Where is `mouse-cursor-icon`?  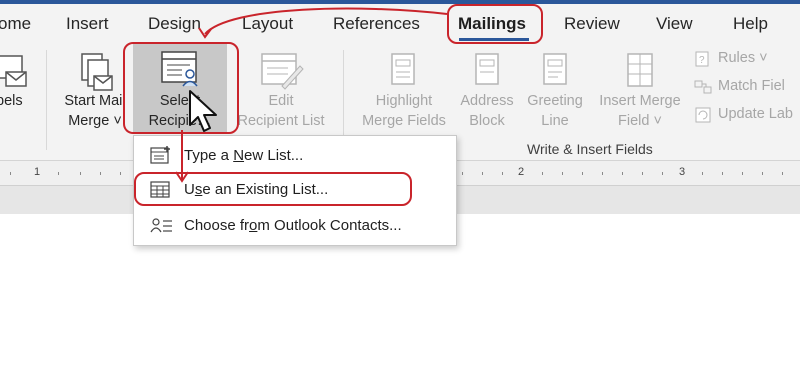
mouse-cursor-icon is located at coordinates (205, 114).